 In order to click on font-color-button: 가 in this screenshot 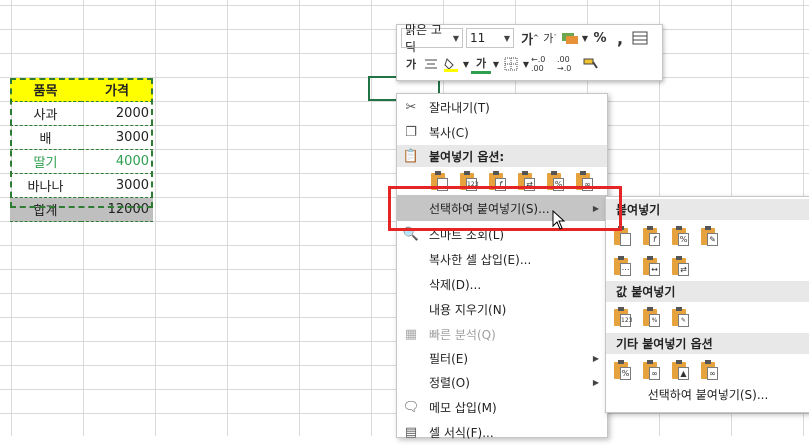, I will do `click(481, 64)`.